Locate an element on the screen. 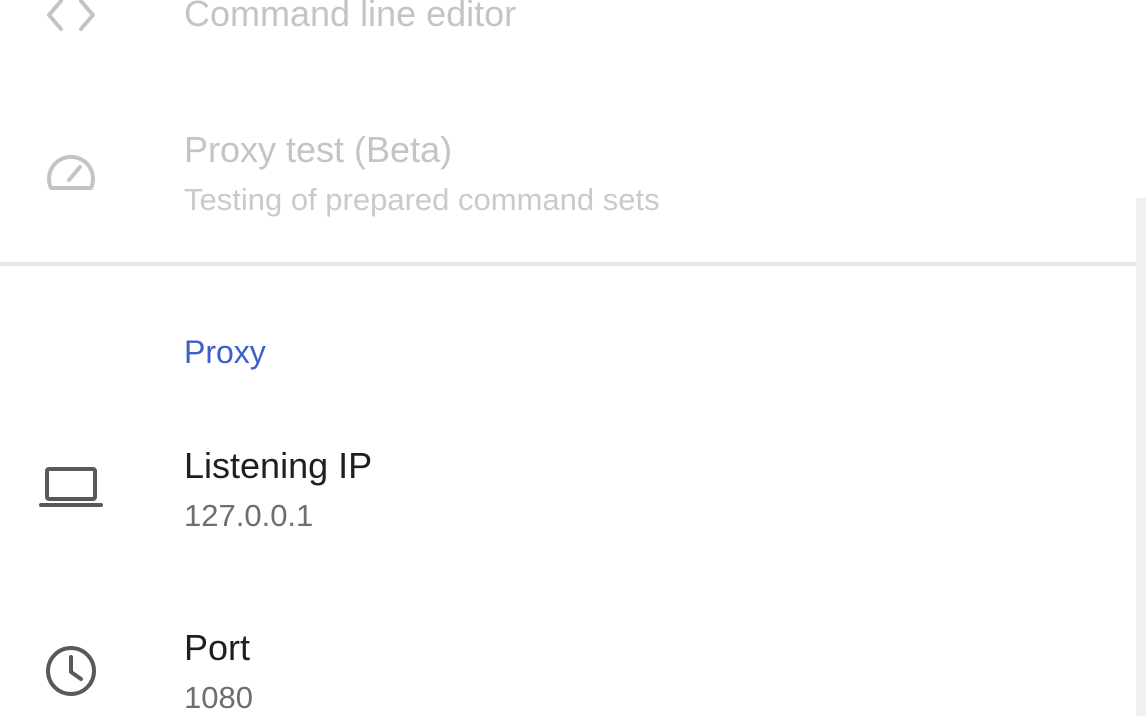 This screenshot has height=716, width=1146. laptop-icon is located at coordinates (71, 487).